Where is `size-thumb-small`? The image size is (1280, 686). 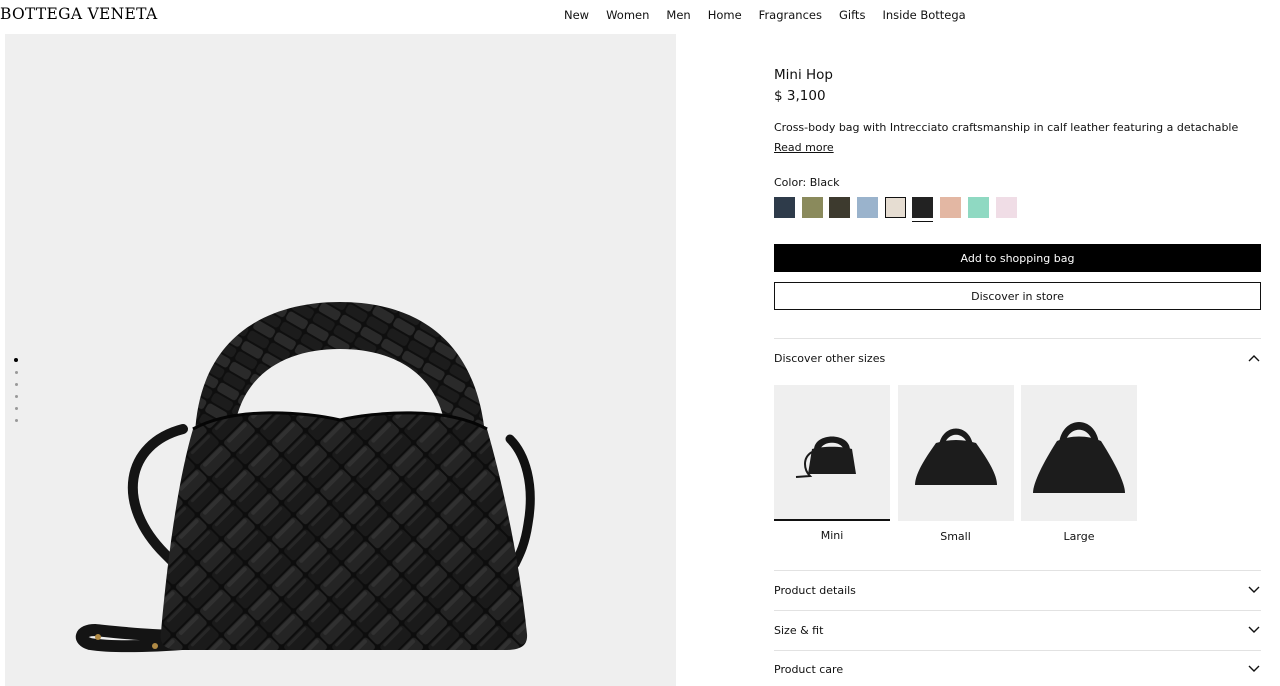
size-thumb-small is located at coordinates (955, 453).